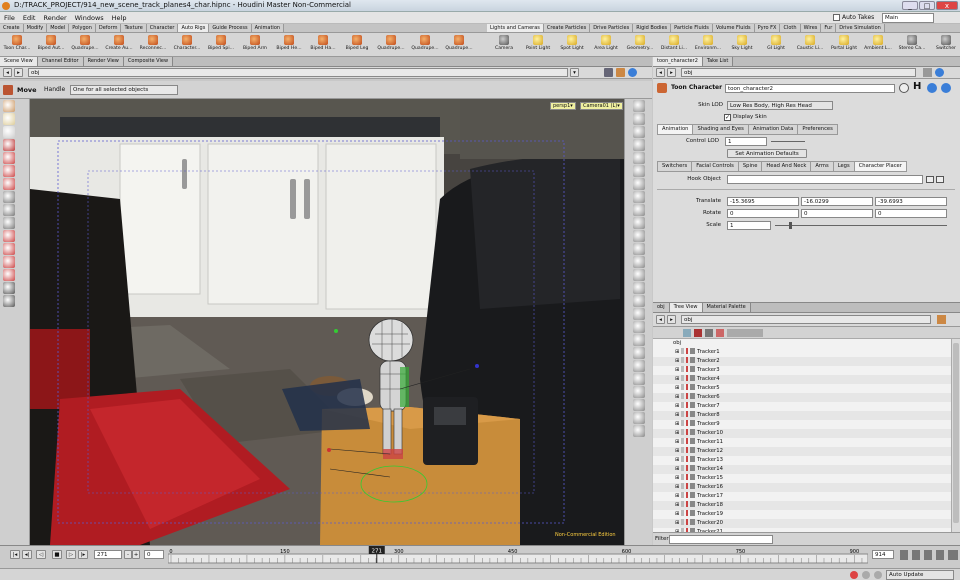 Image resolution: width=960 pixels, height=580 pixels. Describe the element at coordinates (671, 72) in the screenshot. I see `param-forward-icon: ▸` at that location.